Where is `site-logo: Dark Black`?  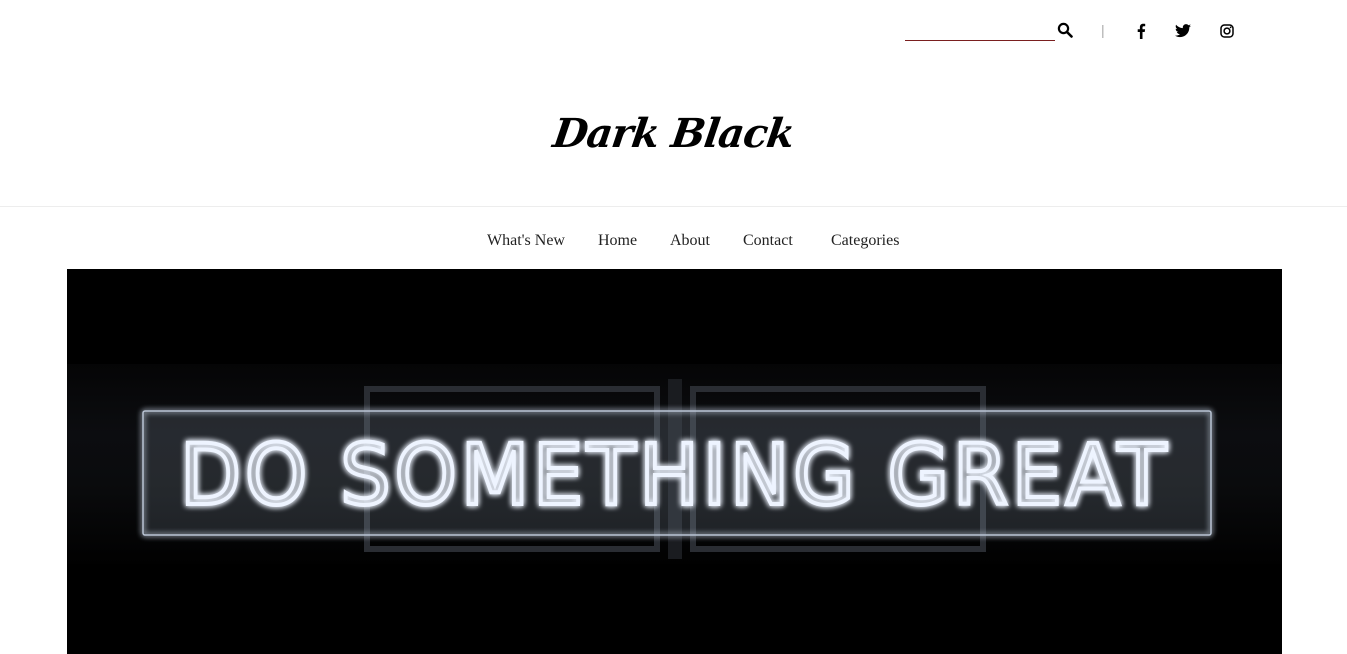 site-logo: Dark Black is located at coordinates (673, 133).